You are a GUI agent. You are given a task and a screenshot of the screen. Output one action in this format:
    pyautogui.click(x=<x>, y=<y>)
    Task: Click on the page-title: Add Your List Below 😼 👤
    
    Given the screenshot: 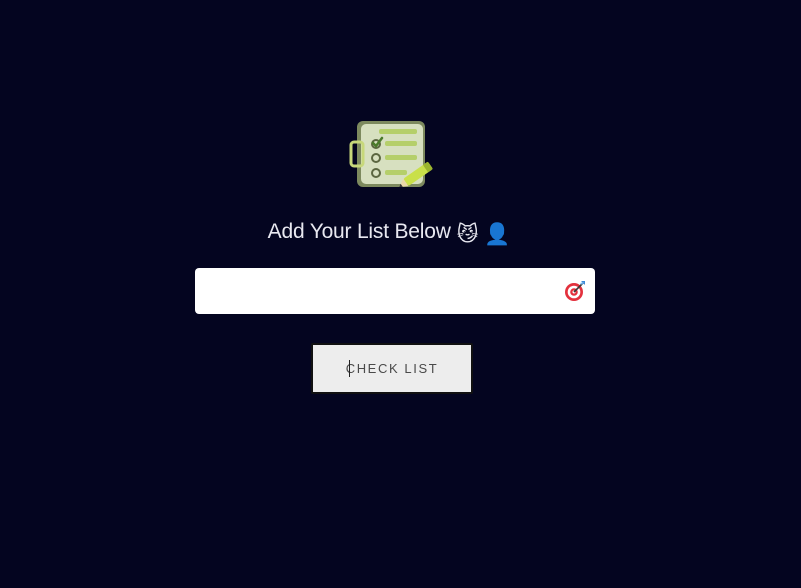 What is the action you would take?
    pyautogui.click(x=389, y=233)
    